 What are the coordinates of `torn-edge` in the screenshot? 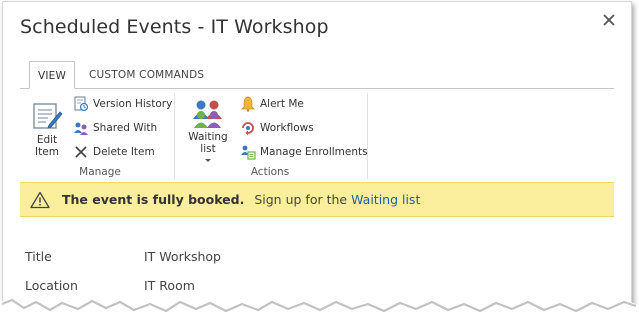 It's located at (319, 313).